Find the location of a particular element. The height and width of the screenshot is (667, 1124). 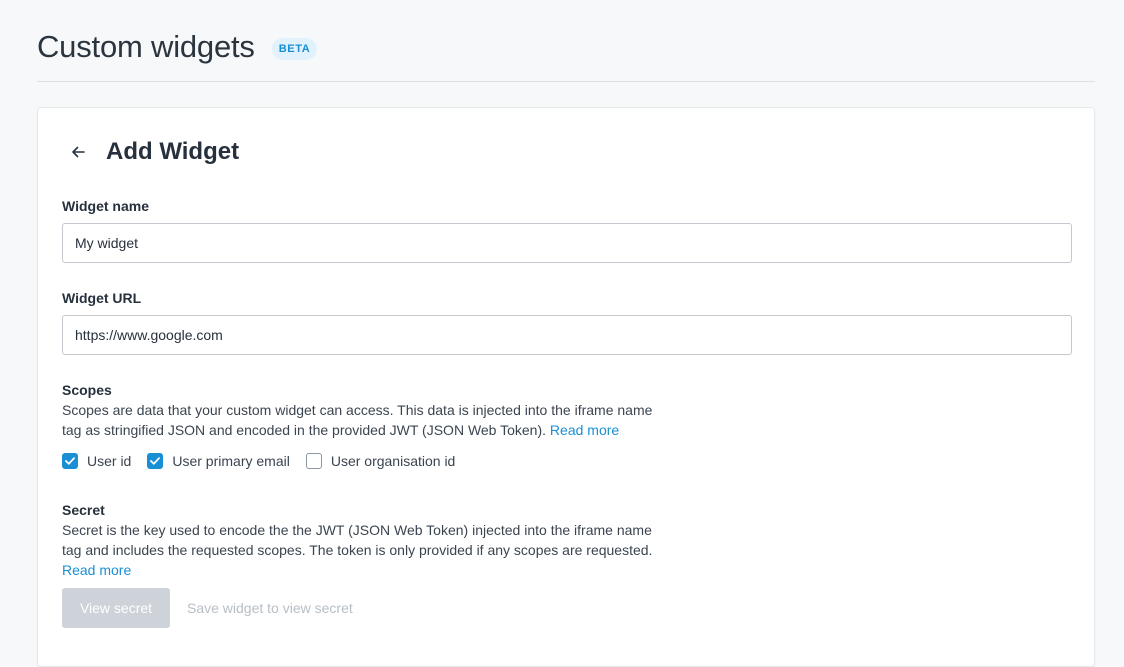

scope-user-id-checkbox: User id is located at coordinates (96, 461).